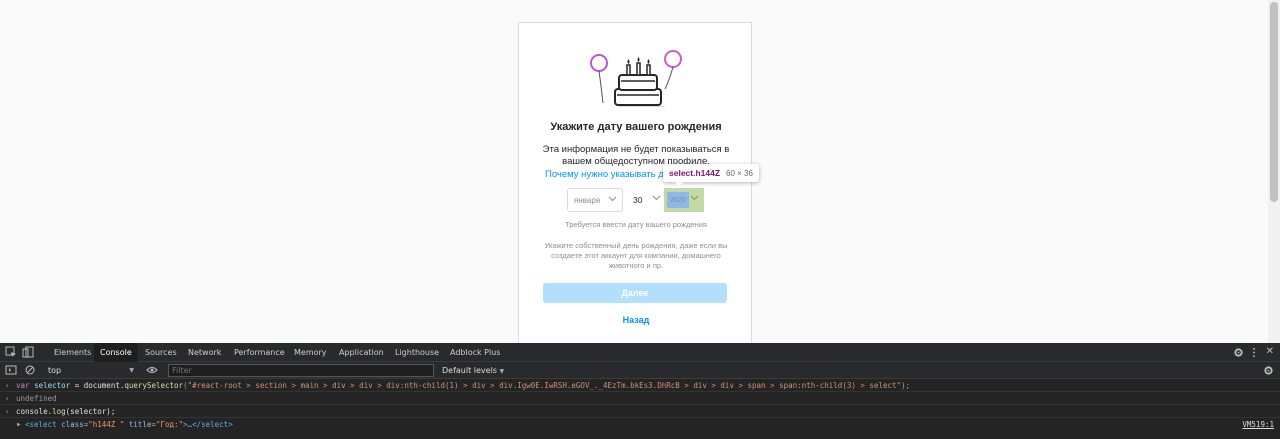 The image size is (1280, 439). Describe the element at coordinates (636, 320) in the screenshot. I see `back-link: Назад` at that location.